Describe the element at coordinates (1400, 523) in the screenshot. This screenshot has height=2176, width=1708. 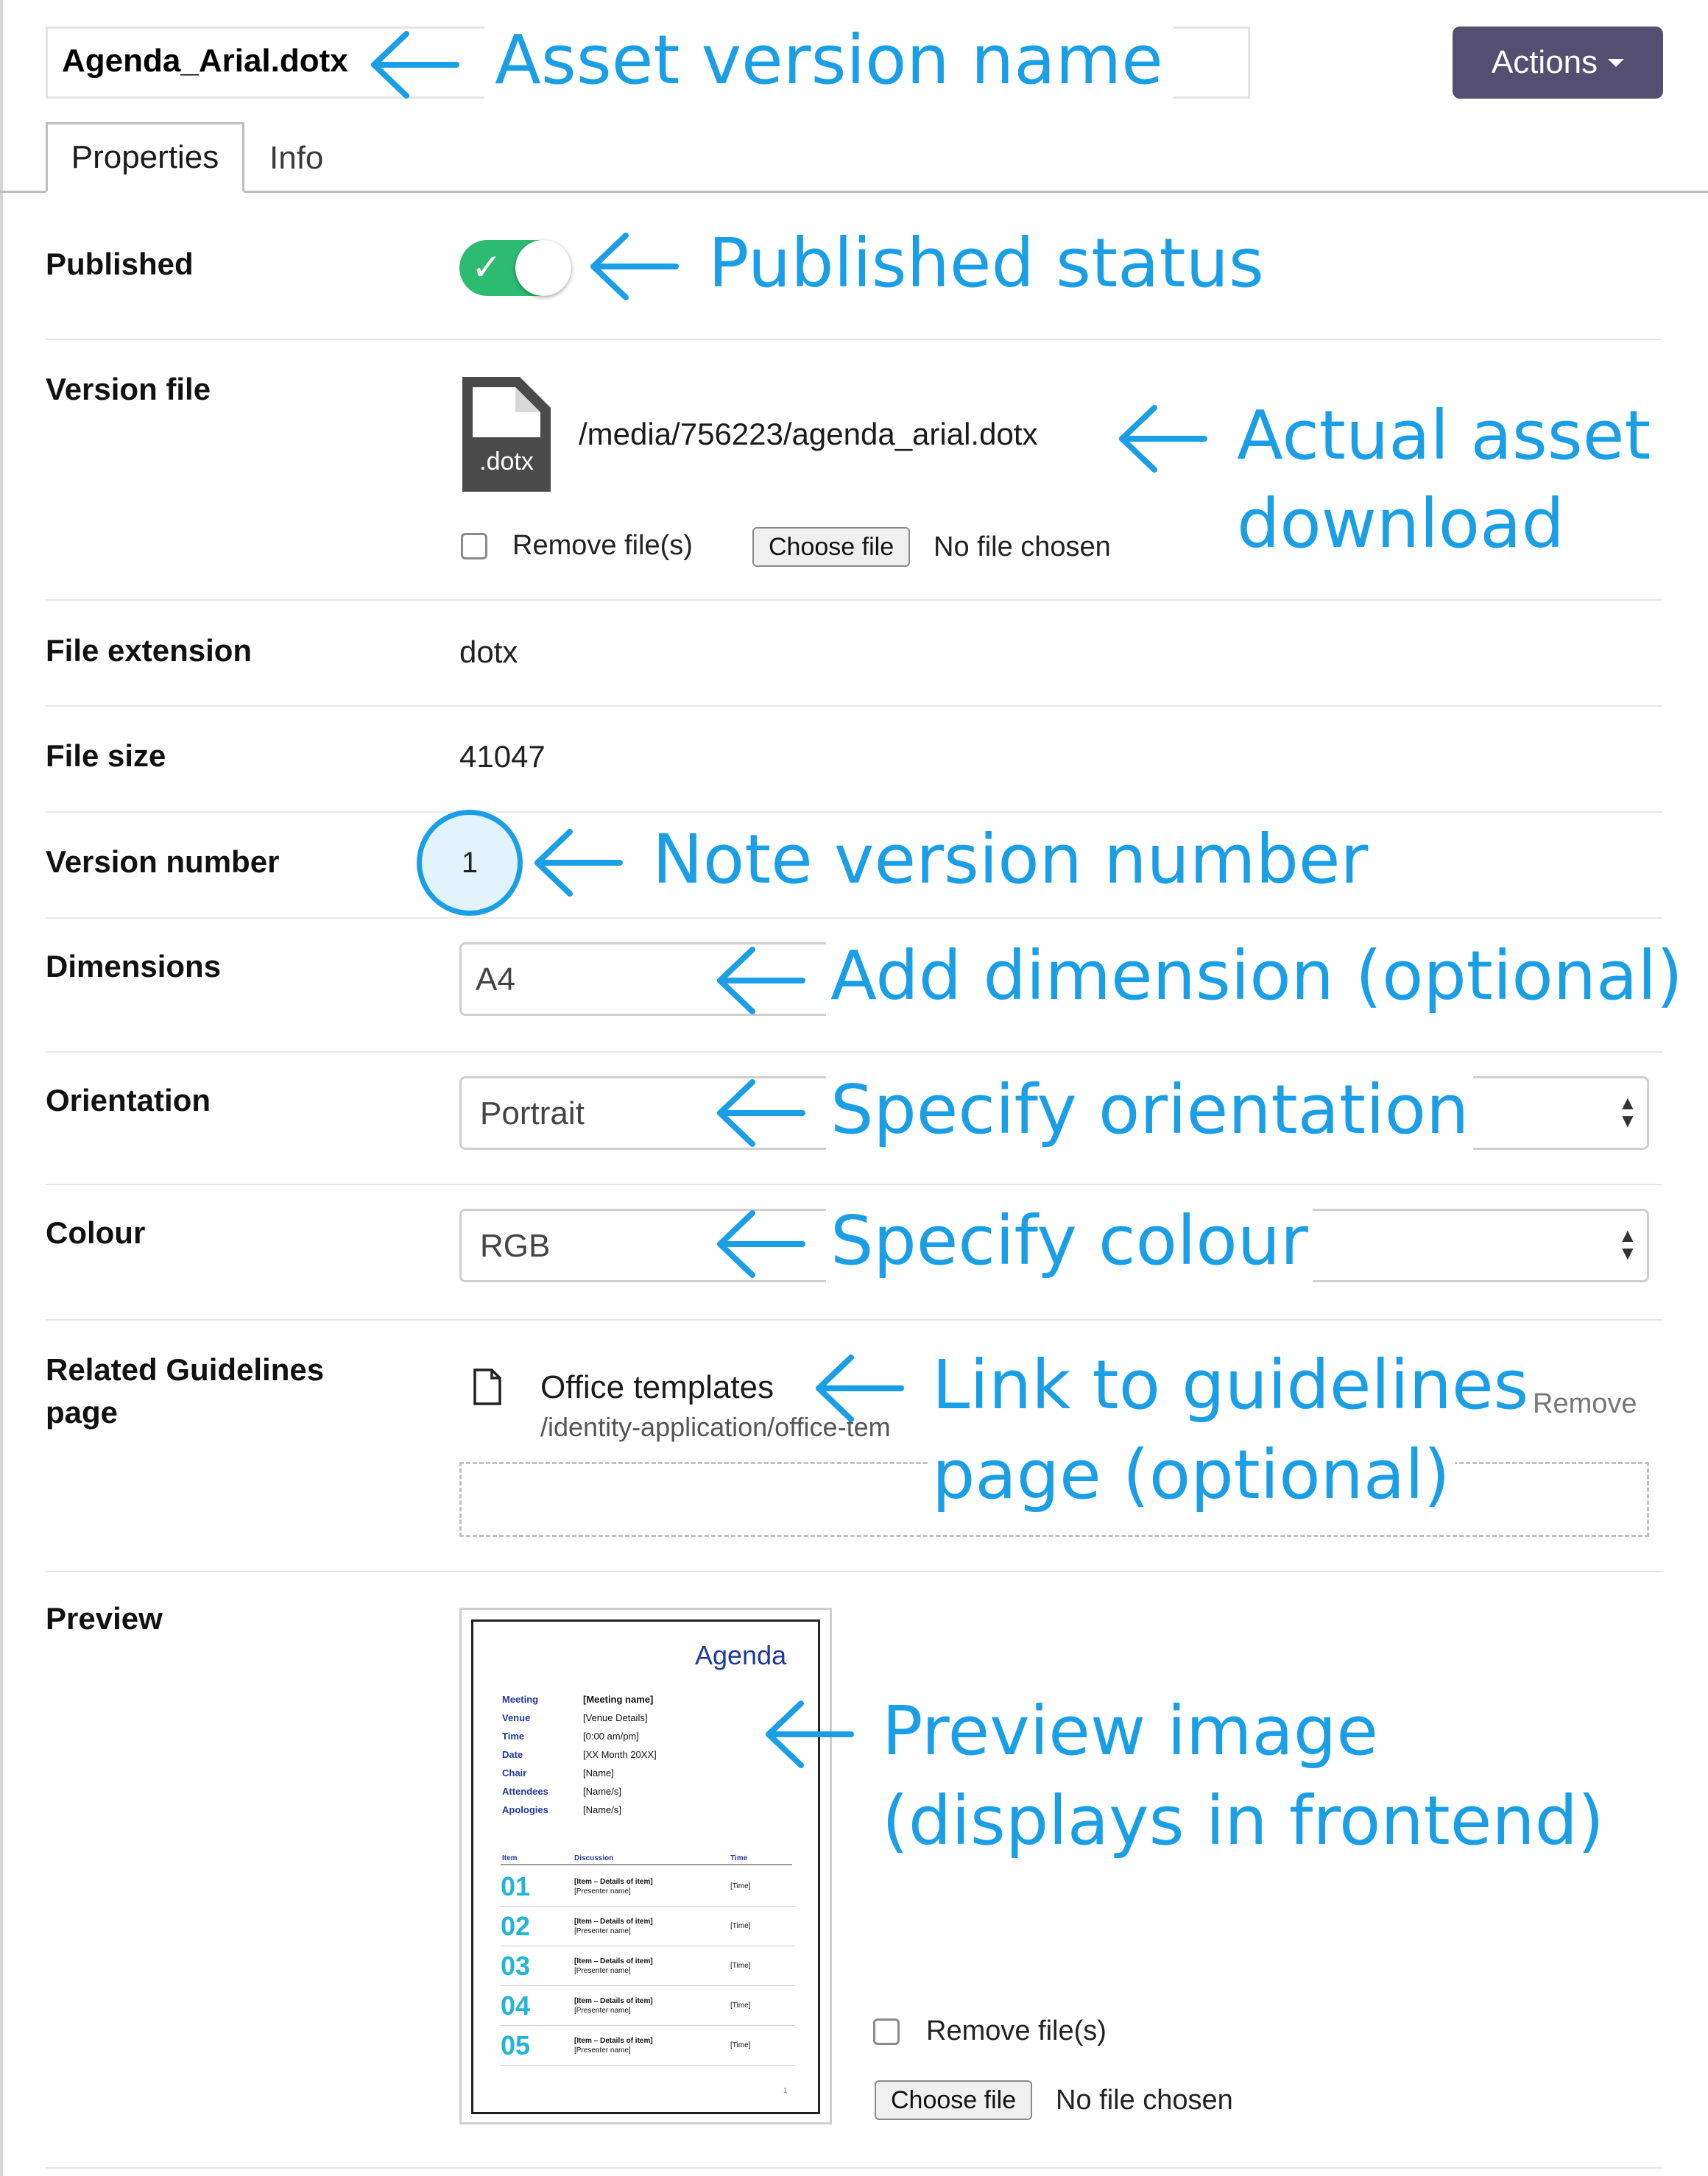
I see `annotation-actual-asset-2: download` at that location.